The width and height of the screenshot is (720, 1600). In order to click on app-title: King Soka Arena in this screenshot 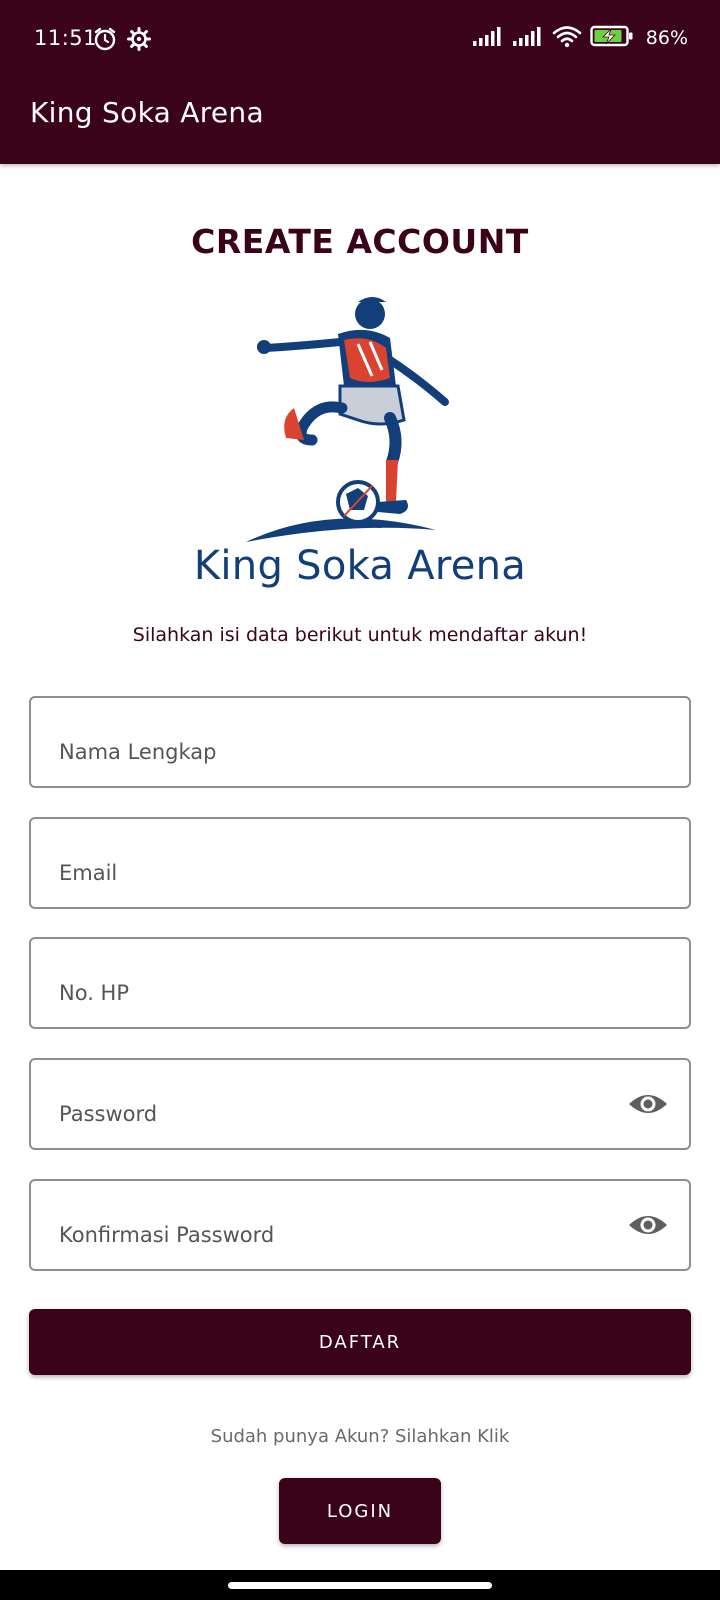, I will do `click(147, 112)`.